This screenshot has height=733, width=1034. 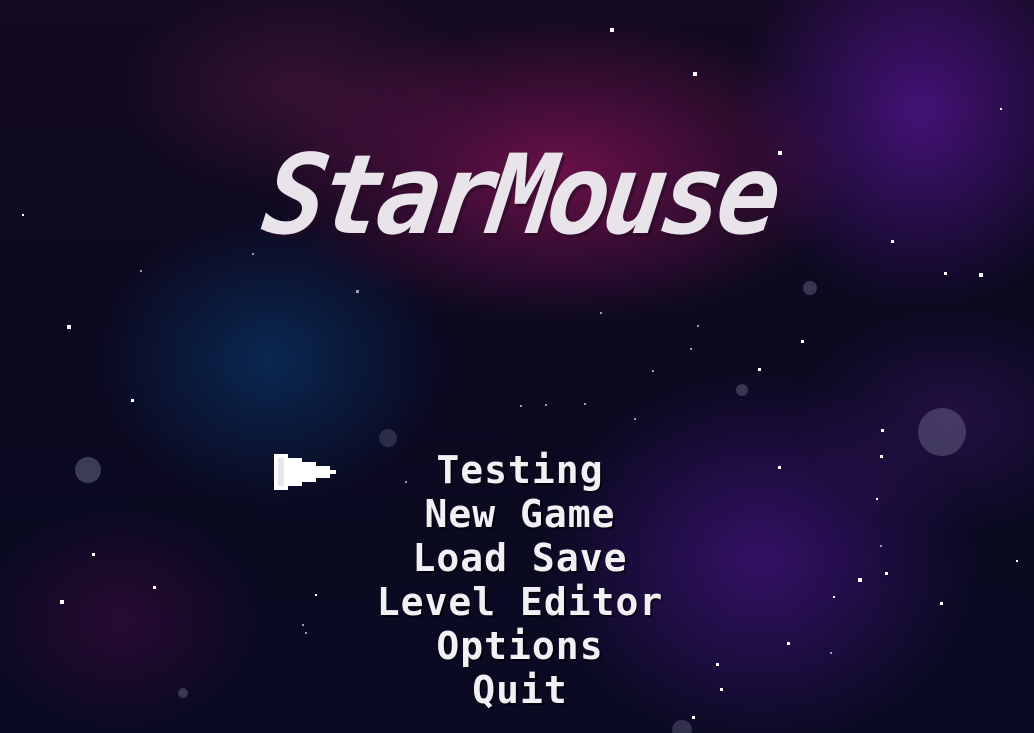 What do you see at coordinates (520, 602) in the screenshot?
I see `menu-item-level-editor: Level Editor` at bounding box center [520, 602].